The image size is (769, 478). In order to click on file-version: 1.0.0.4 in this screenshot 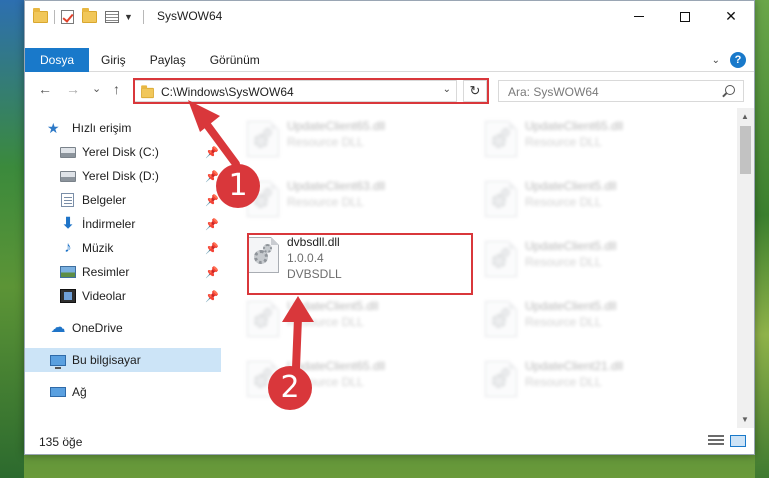, I will do `click(305, 258)`.